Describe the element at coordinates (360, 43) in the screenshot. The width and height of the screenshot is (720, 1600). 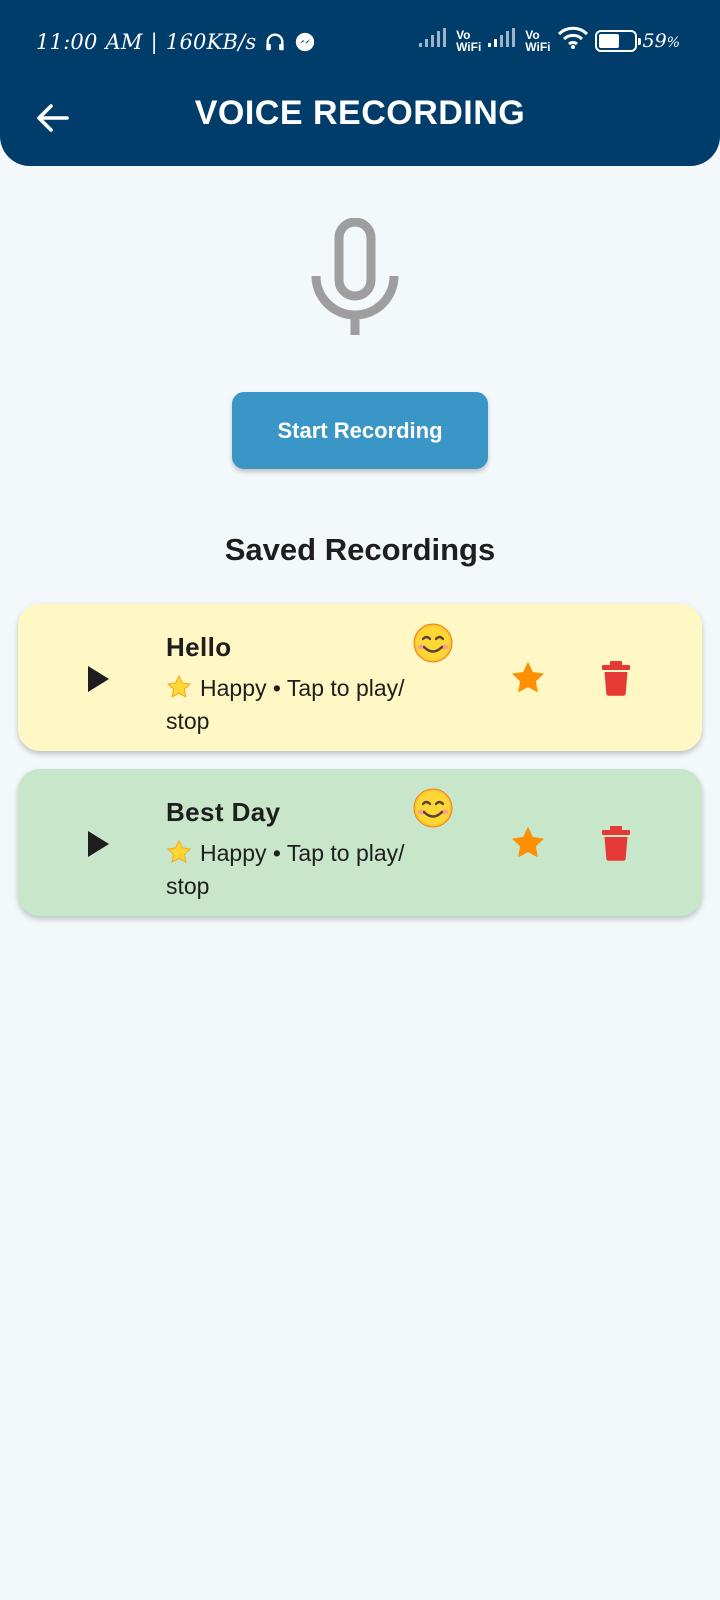
I see `status-bar: 11:00 AM | 160KB/s Vo WiFi Vo WiFi 59%` at that location.